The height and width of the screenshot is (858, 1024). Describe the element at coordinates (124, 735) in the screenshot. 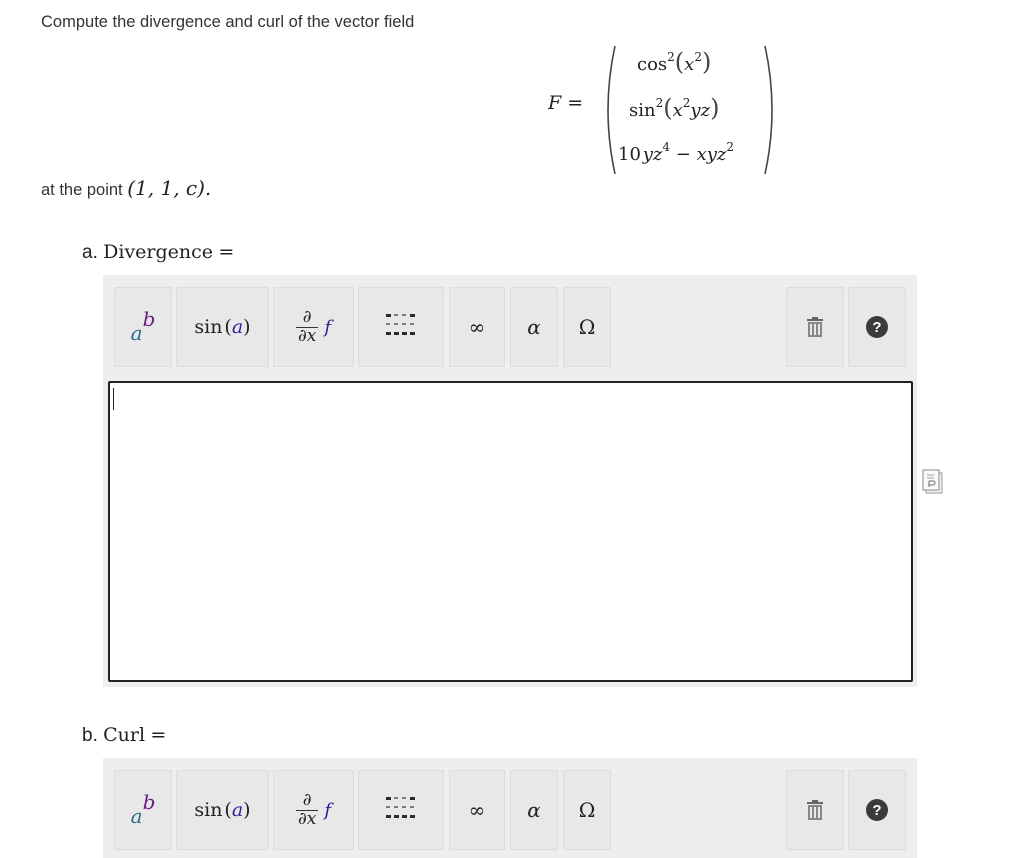

I see `curl-label: b. Curl =` at that location.